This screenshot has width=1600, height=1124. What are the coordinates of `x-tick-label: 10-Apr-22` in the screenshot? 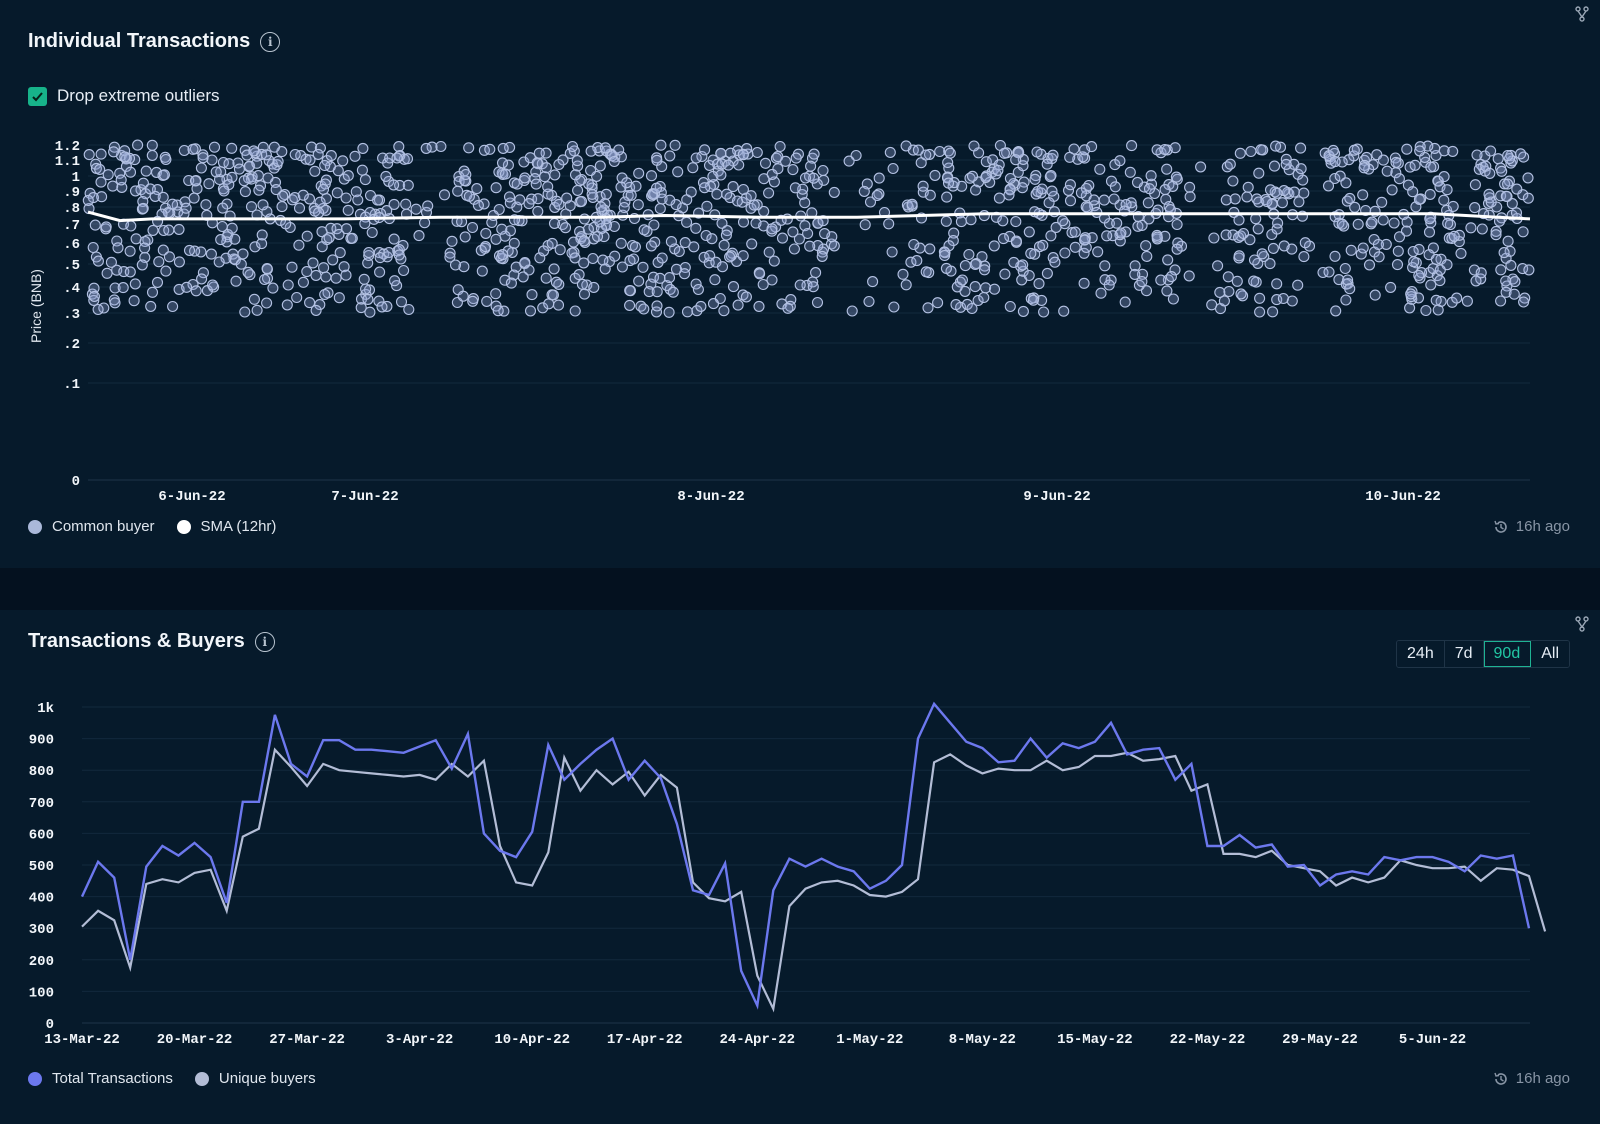 It's located at (532, 1040).